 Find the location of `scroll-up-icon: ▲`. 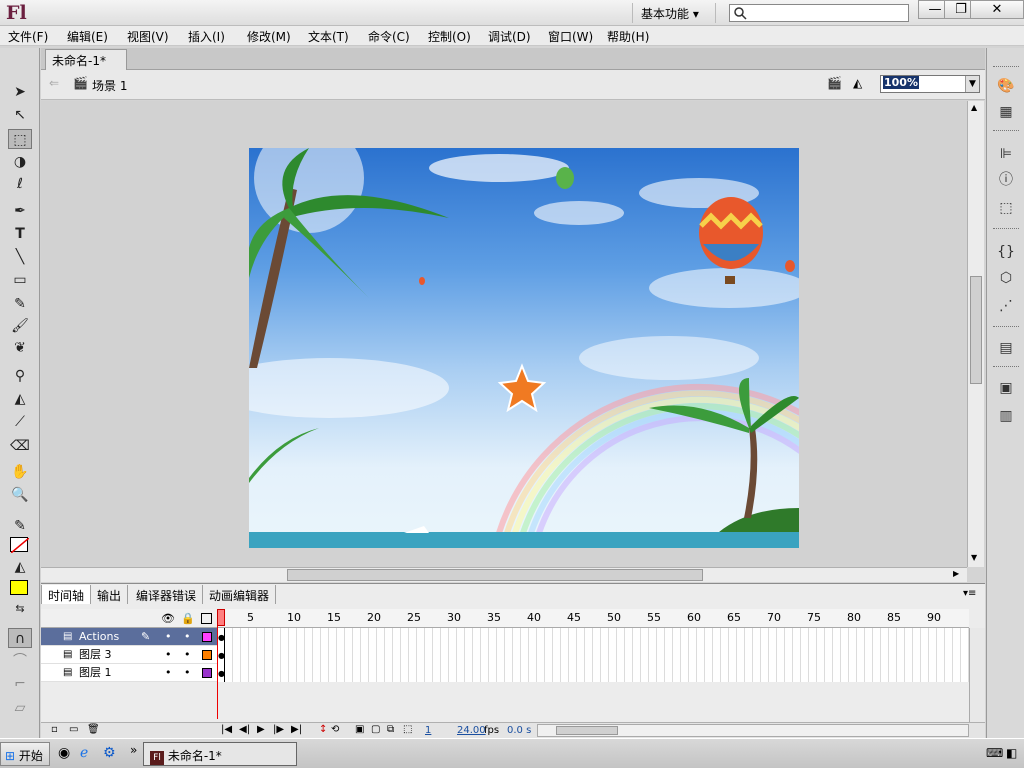

scroll-up-icon: ▲ is located at coordinates (974, 107).